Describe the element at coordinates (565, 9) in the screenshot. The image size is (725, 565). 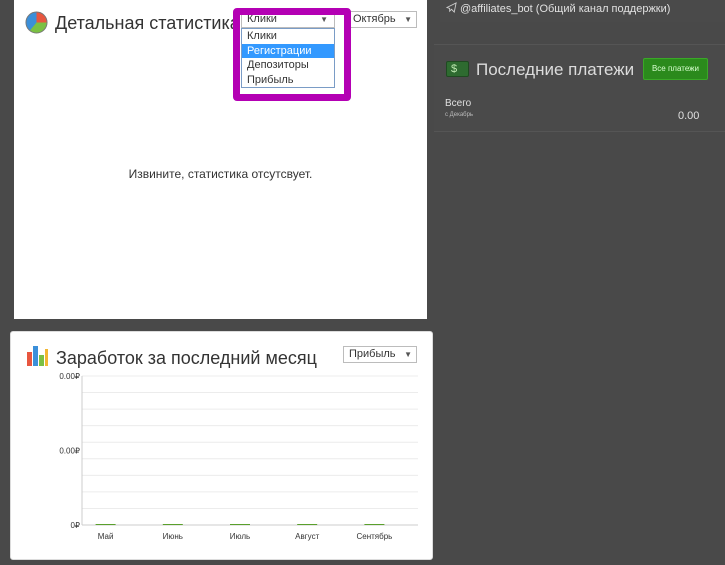
I see `support-link: @affiliates_bot (Общий канал поддержки)` at that location.